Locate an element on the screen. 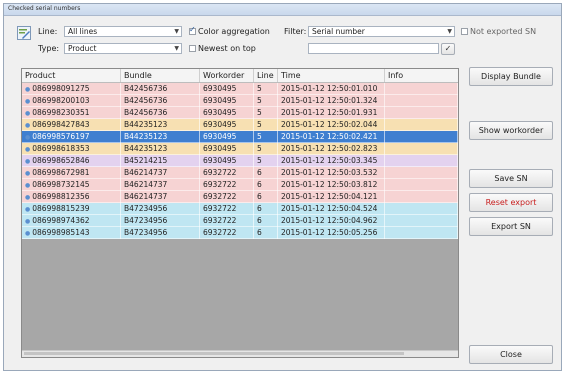  filter-label: Filter: is located at coordinates (295, 31).